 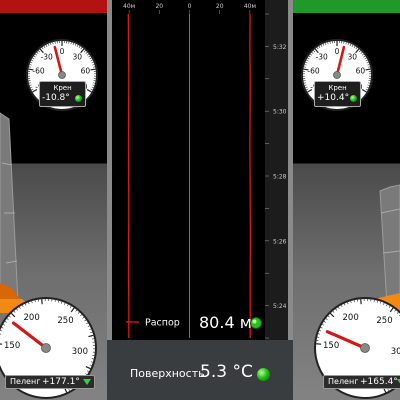 What do you see at coordinates (280, 112) in the screenshot?
I see `time-tick-label: 5:30` at bounding box center [280, 112].